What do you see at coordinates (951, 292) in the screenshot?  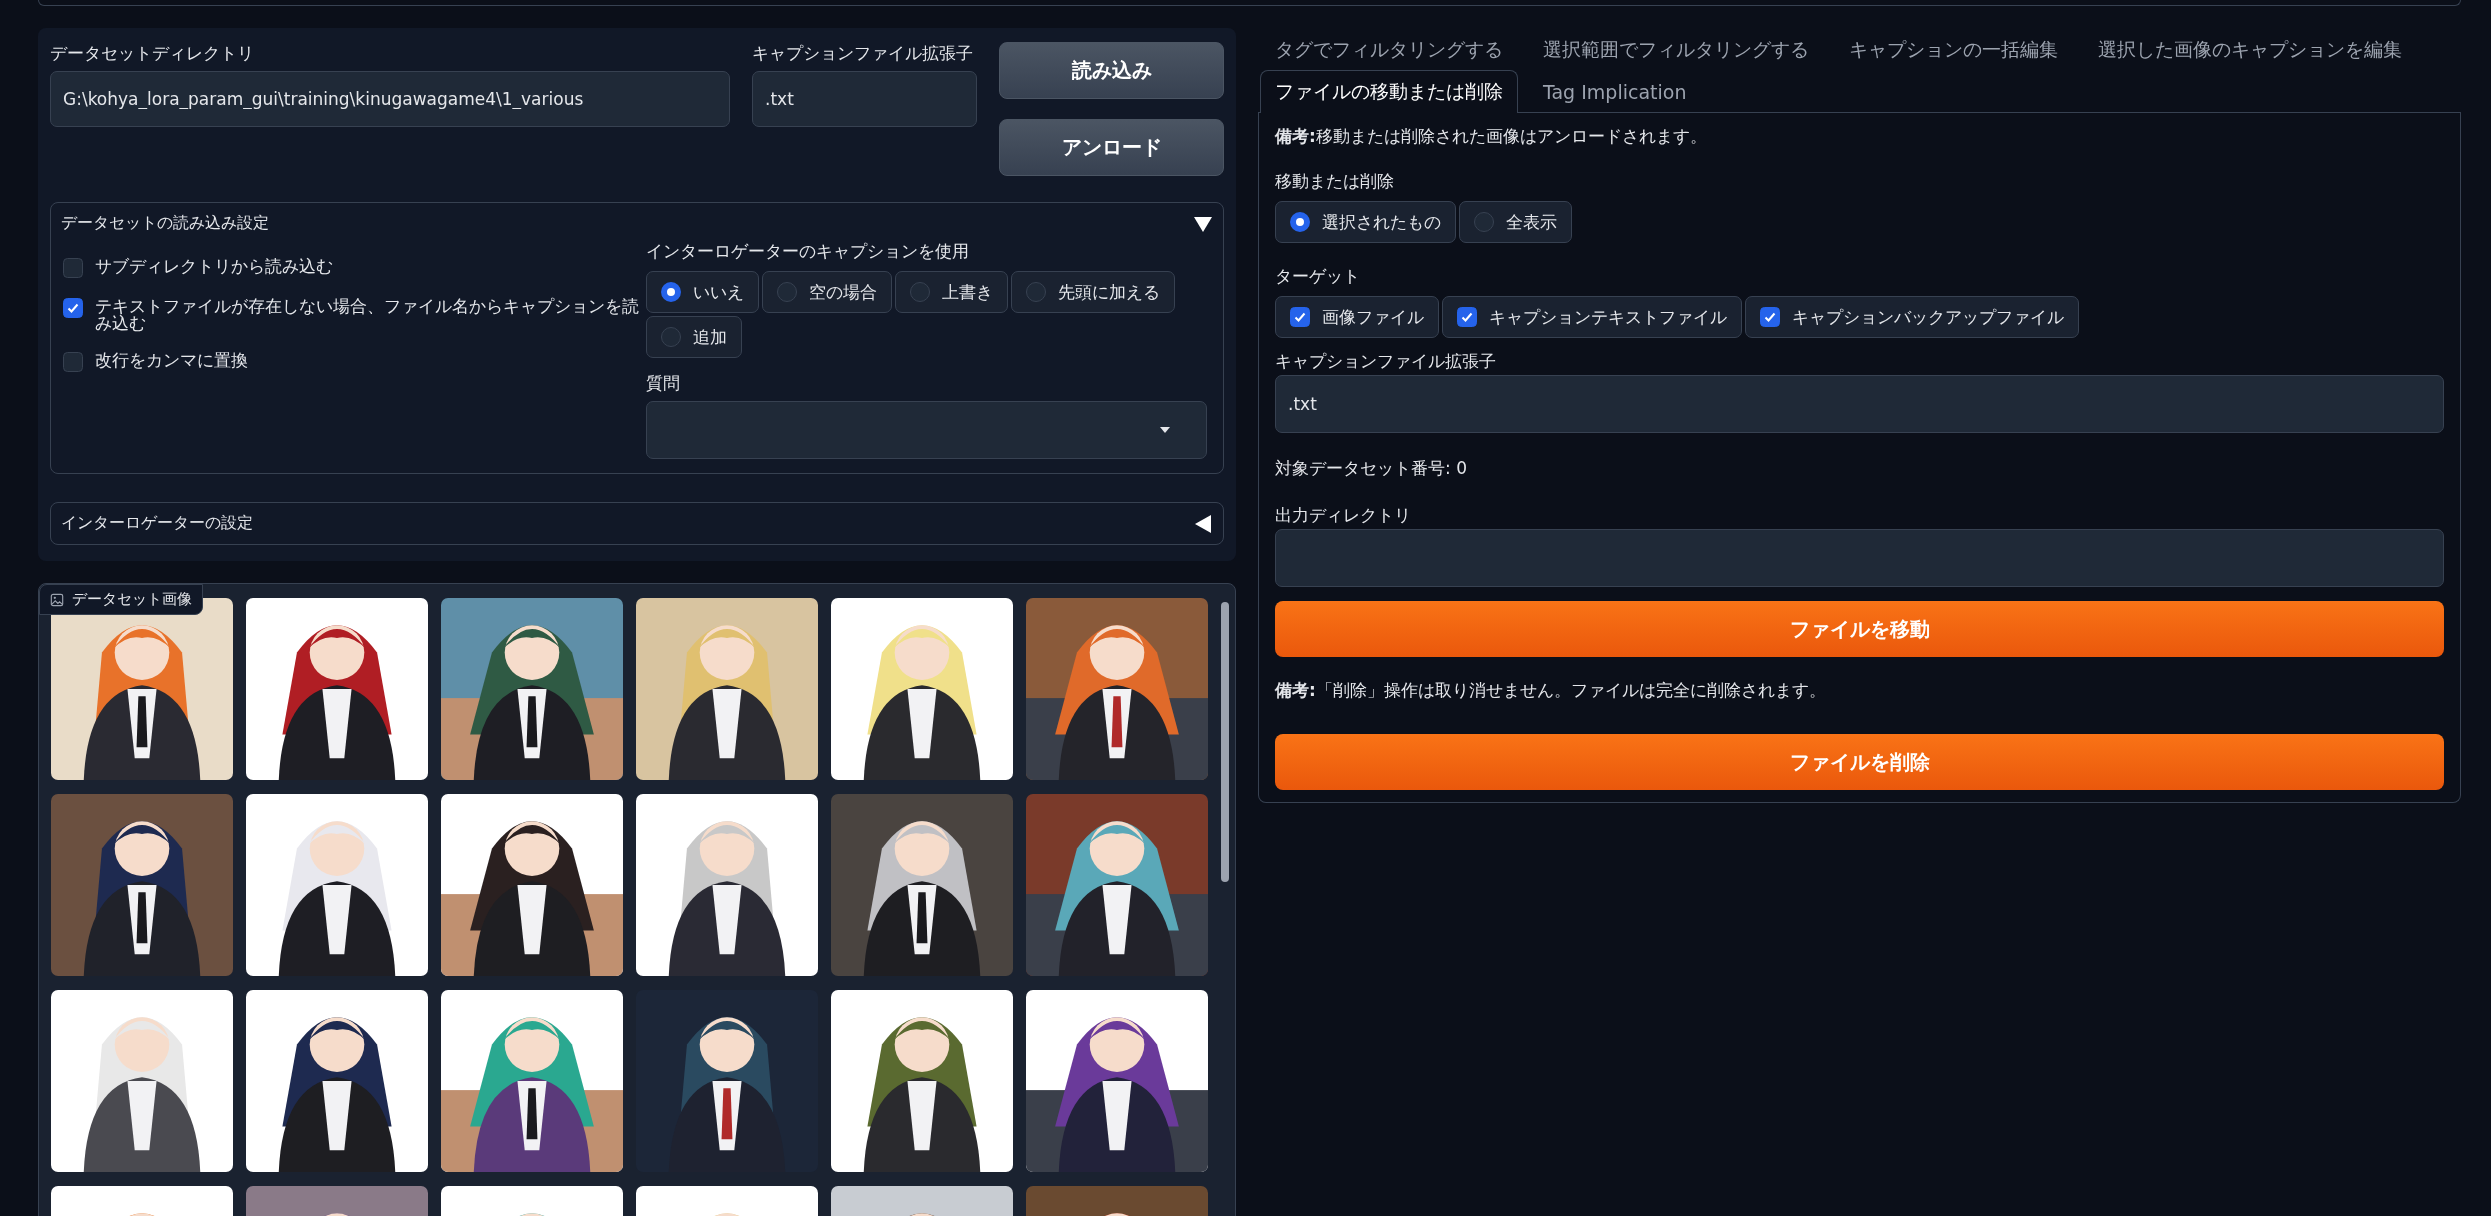 I see `radio-option: 上書き` at bounding box center [951, 292].